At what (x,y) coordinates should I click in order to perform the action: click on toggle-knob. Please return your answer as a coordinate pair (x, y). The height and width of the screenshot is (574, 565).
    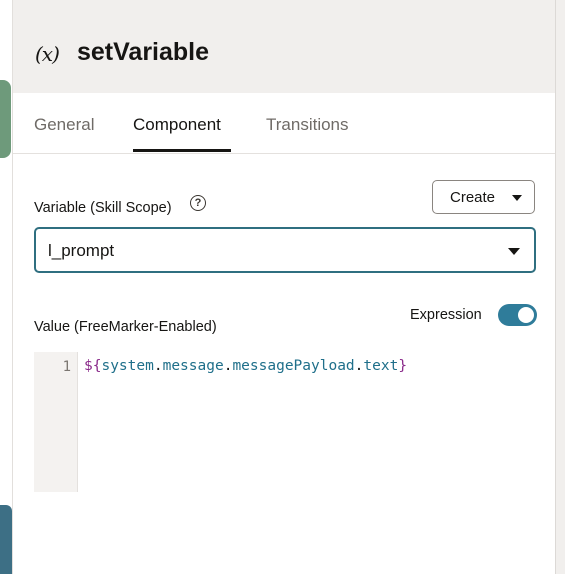
    Looking at the image, I should click on (526, 315).